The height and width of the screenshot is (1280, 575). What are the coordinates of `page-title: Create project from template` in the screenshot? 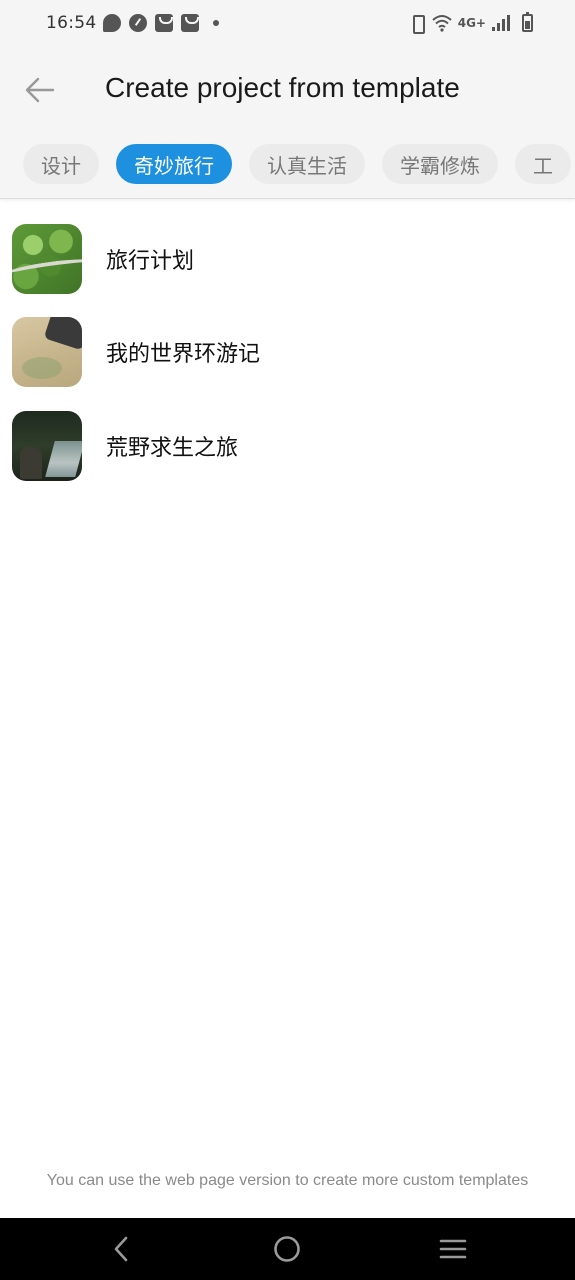 It's located at (282, 87).